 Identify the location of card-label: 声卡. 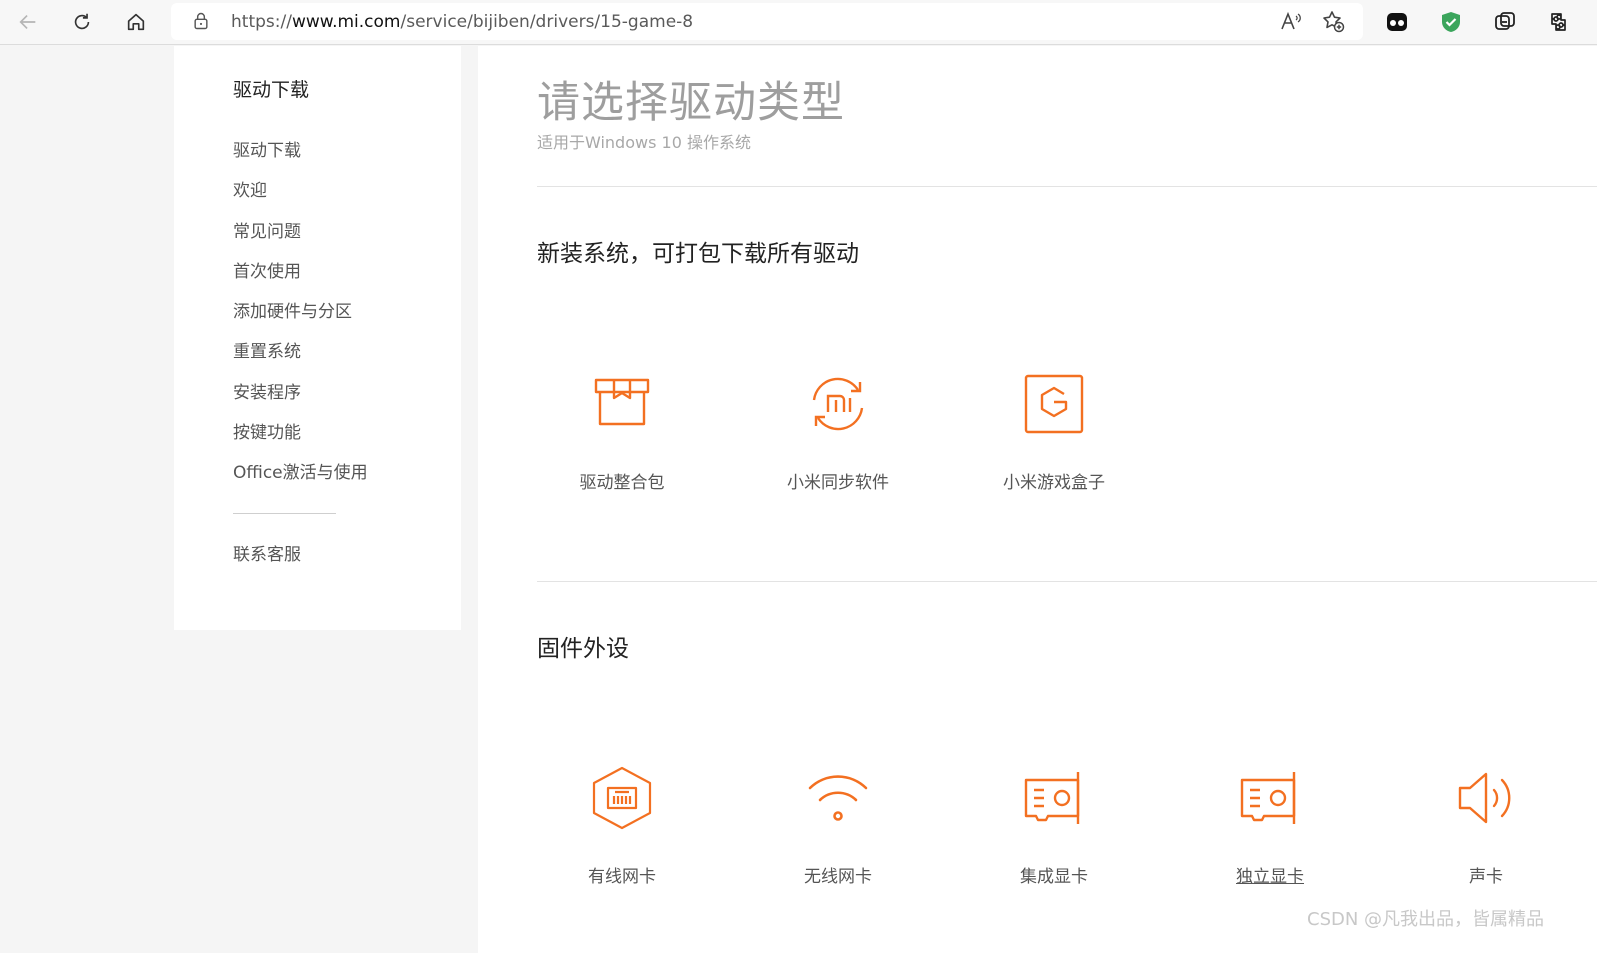
(1486, 877).